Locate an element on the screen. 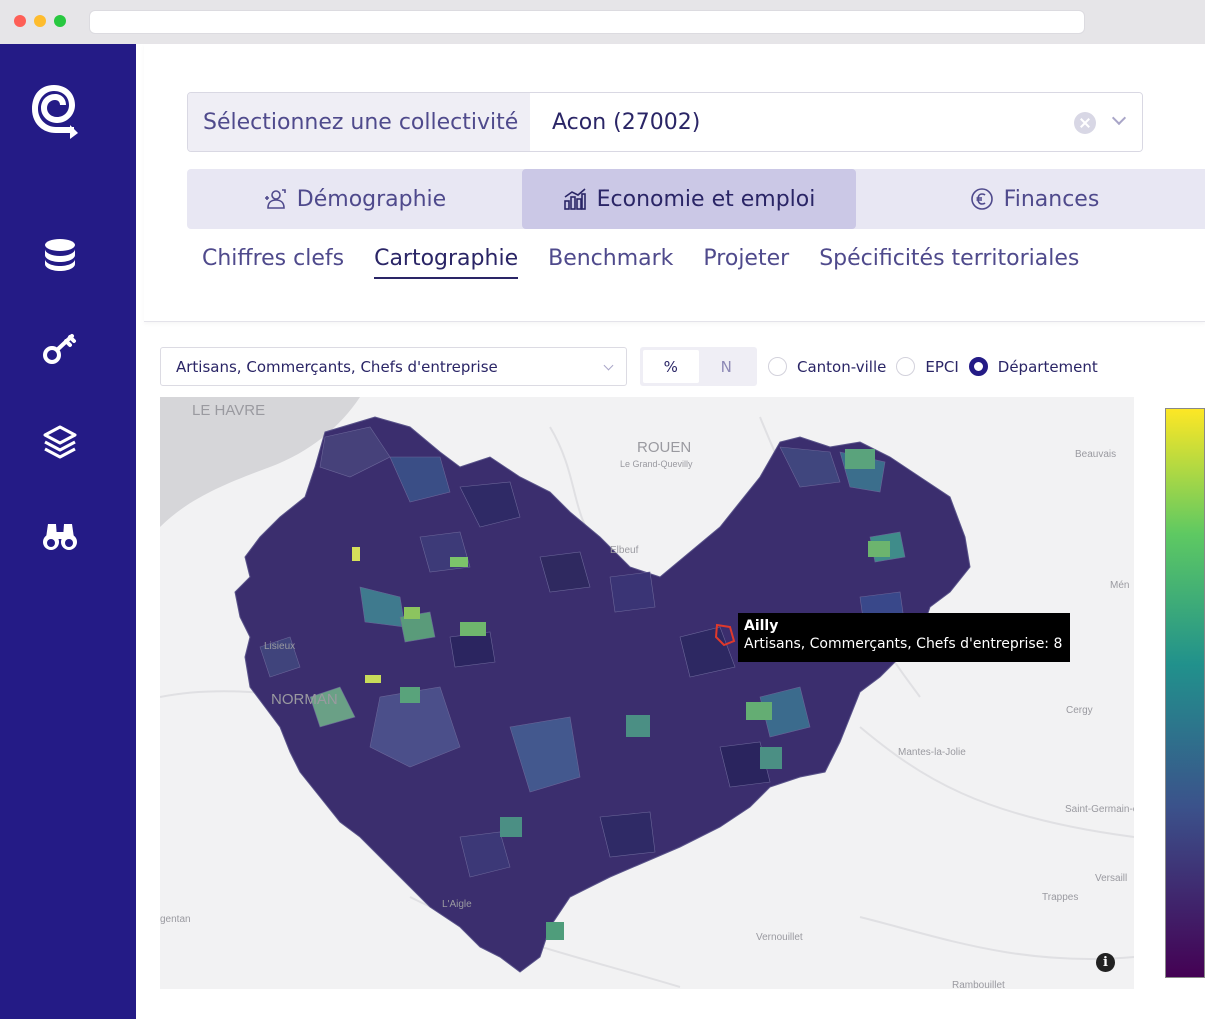 The image size is (1205, 1019). tab-economie-emploi: Economie et emploi is located at coordinates (689, 199).